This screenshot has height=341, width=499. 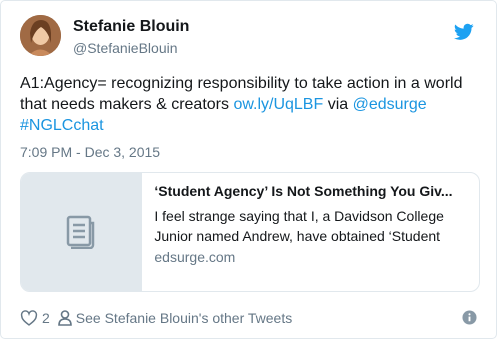 What do you see at coordinates (464, 32) in the screenshot?
I see `twitter-bird-icon` at bounding box center [464, 32].